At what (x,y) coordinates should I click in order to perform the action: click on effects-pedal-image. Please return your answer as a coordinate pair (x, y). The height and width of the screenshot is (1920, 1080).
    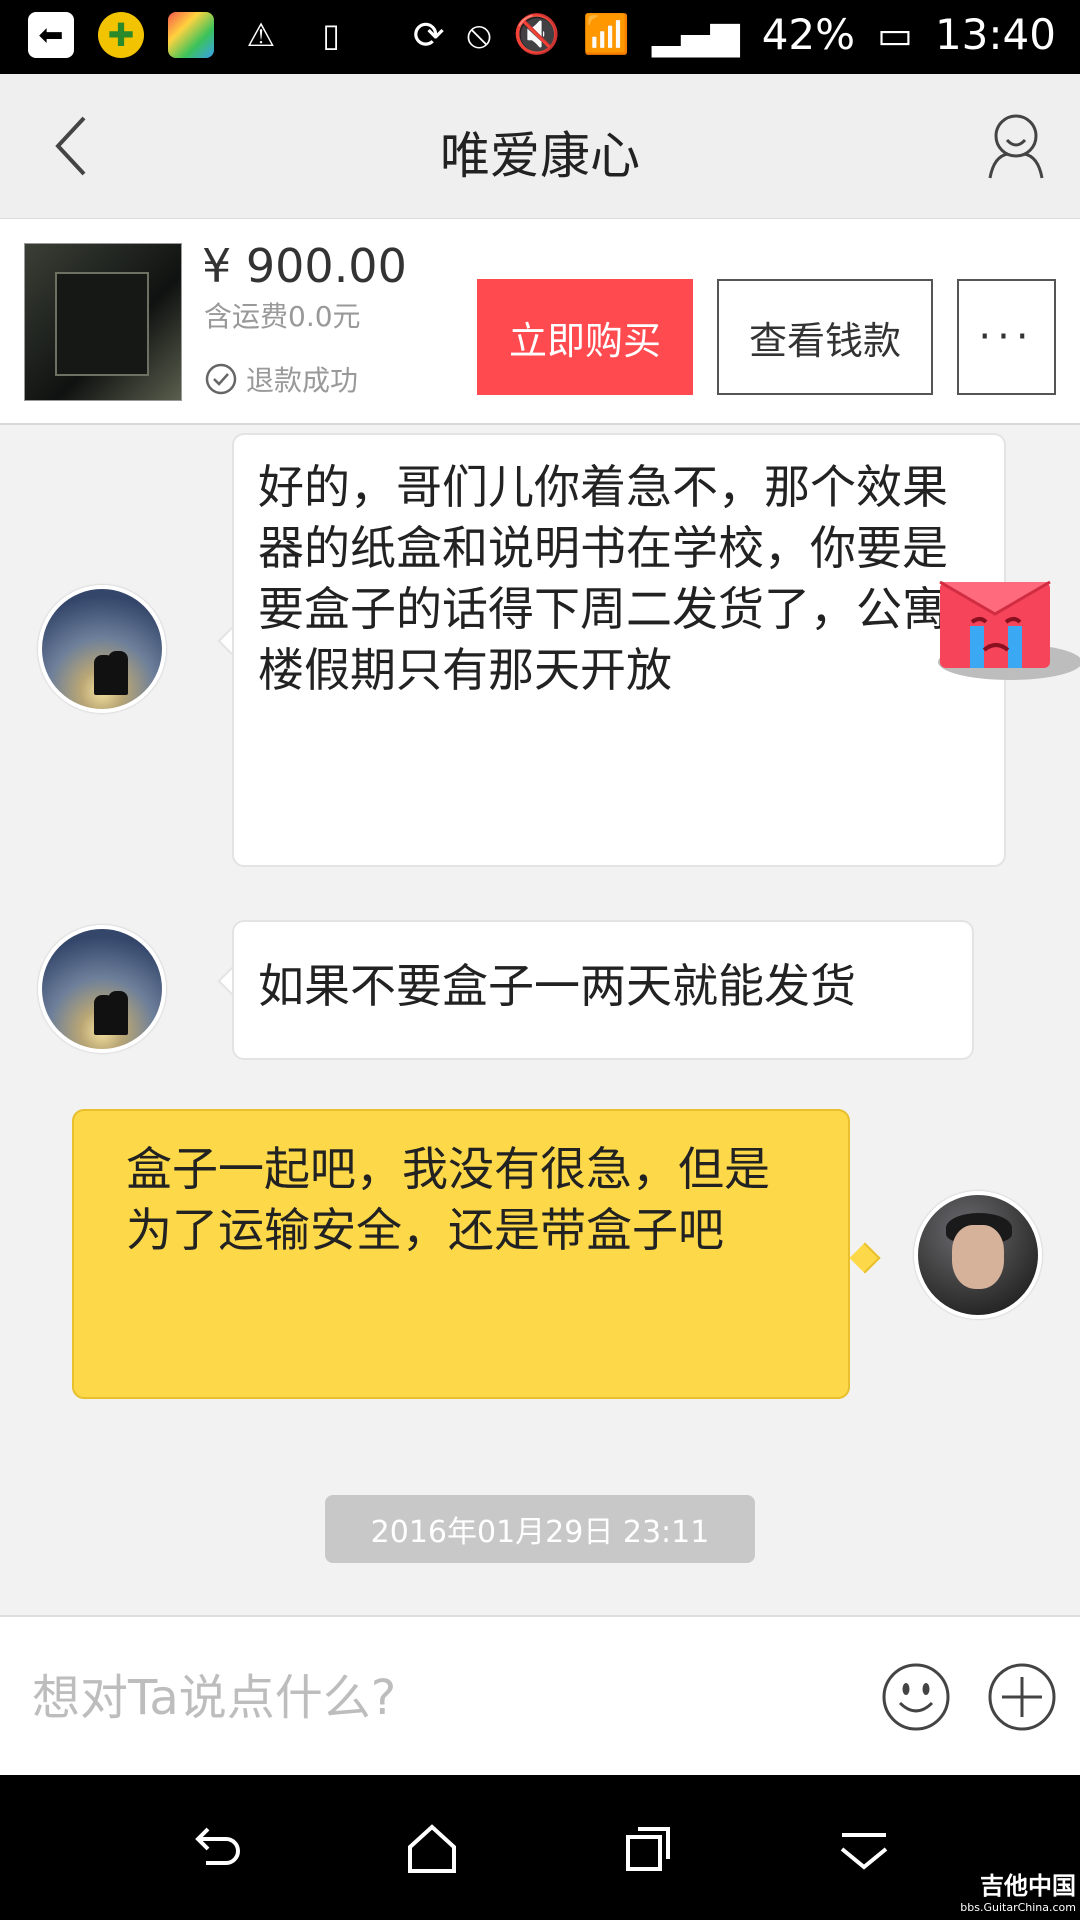
    Looking at the image, I should click on (102, 324).